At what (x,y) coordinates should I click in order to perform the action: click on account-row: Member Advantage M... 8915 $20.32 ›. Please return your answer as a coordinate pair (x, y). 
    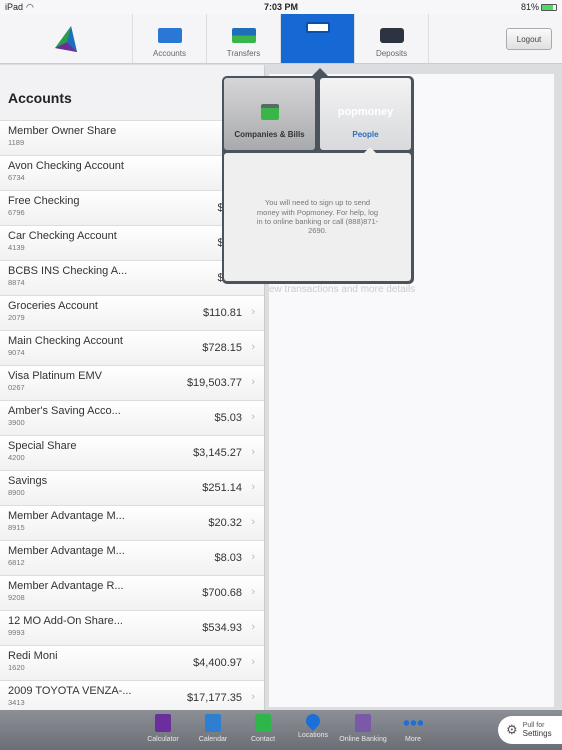
    Looking at the image, I should click on (132, 522).